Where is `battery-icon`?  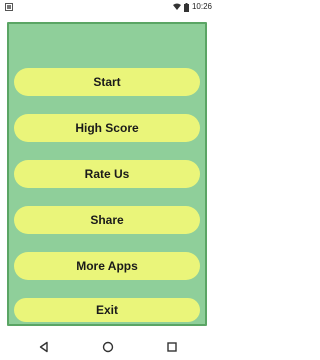 battery-icon is located at coordinates (186, 7).